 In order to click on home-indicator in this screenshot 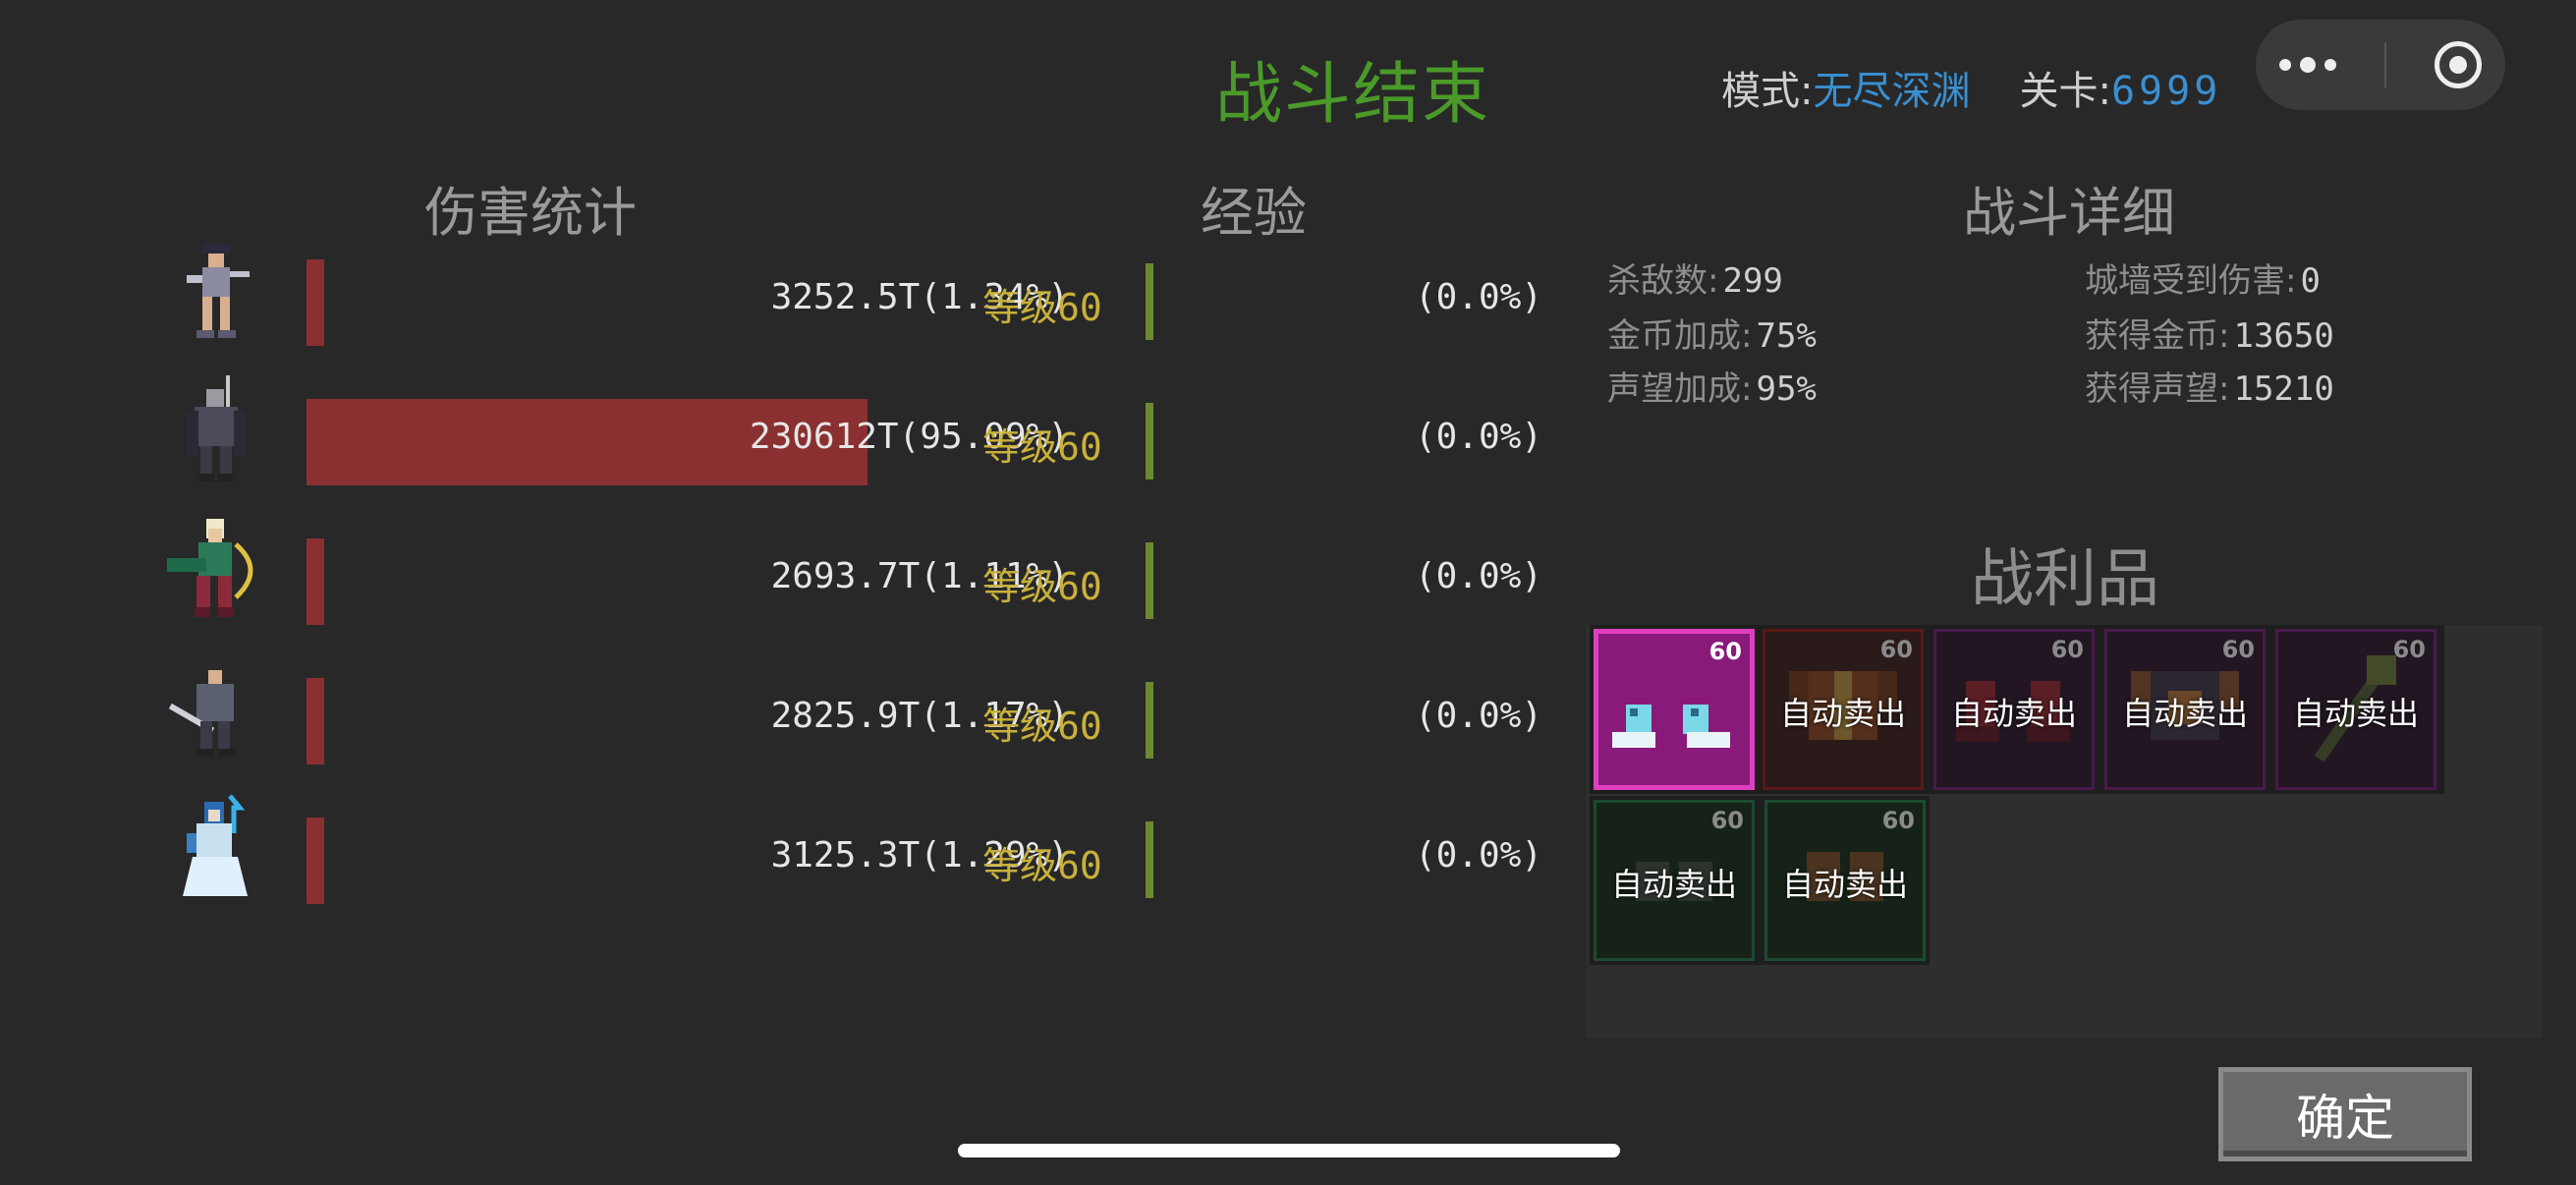, I will do `click(1289, 1150)`.